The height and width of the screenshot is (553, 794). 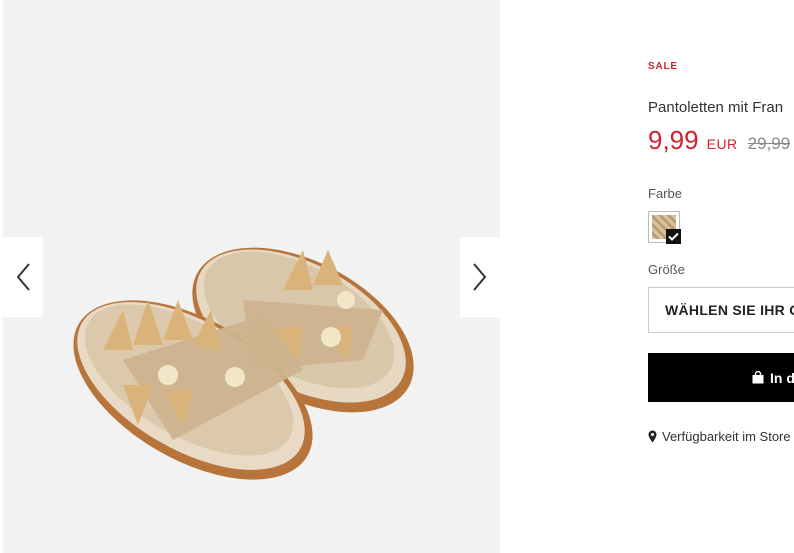 What do you see at coordinates (673, 236) in the screenshot?
I see `check-icon` at bounding box center [673, 236].